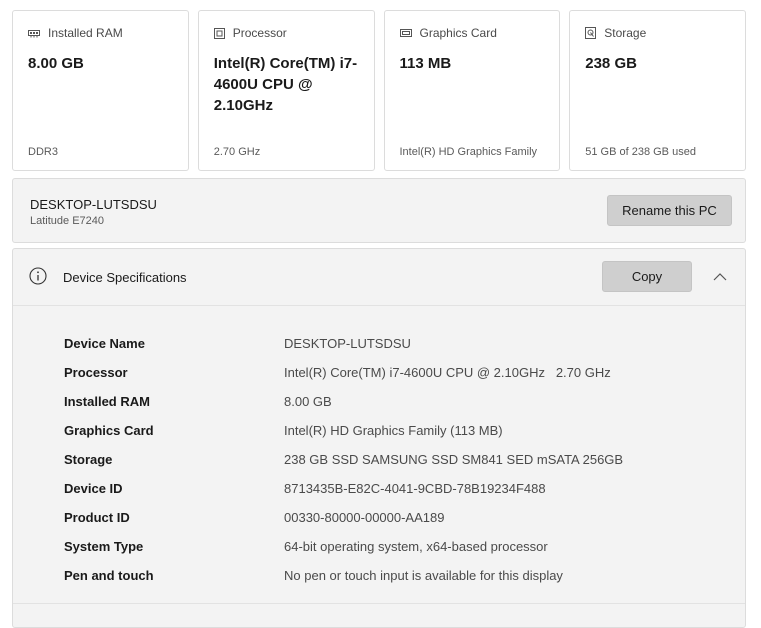  Describe the element at coordinates (43, 152) in the screenshot. I see `card-footer: DDR3` at that location.